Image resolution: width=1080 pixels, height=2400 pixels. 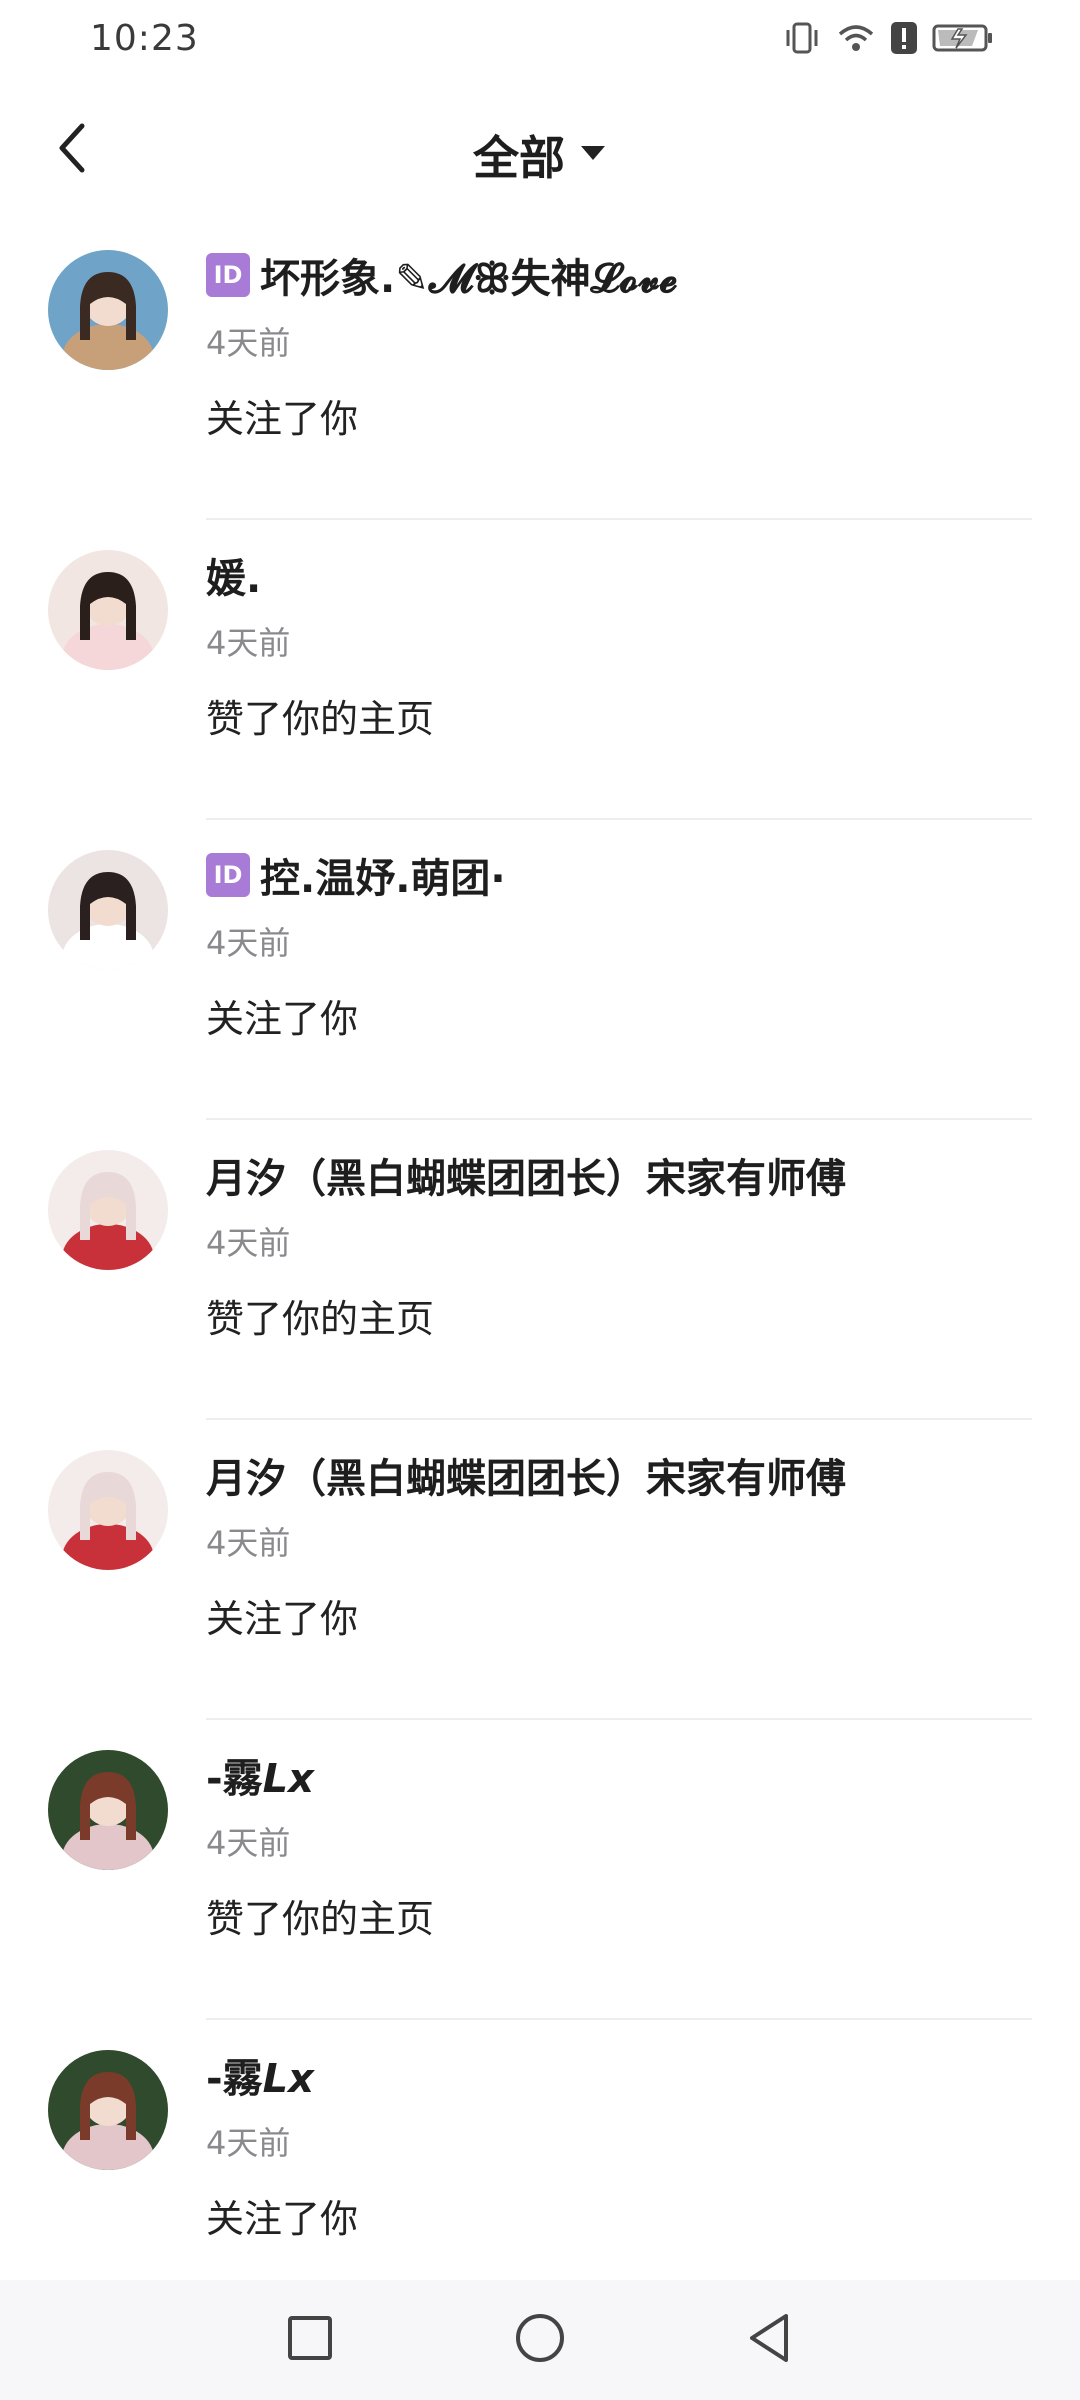 I want to click on vibrate-icon, so click(x=802, y=40).